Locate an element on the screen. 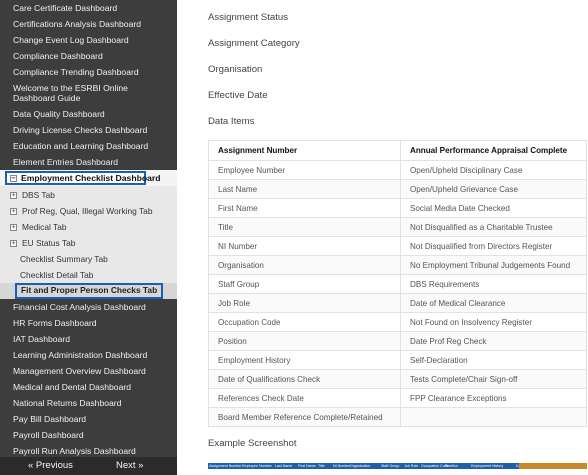 This screenshot has width=588, height=475. sidebar-item: Driving License Checks Dashboard is located at coordinates (88, 130).